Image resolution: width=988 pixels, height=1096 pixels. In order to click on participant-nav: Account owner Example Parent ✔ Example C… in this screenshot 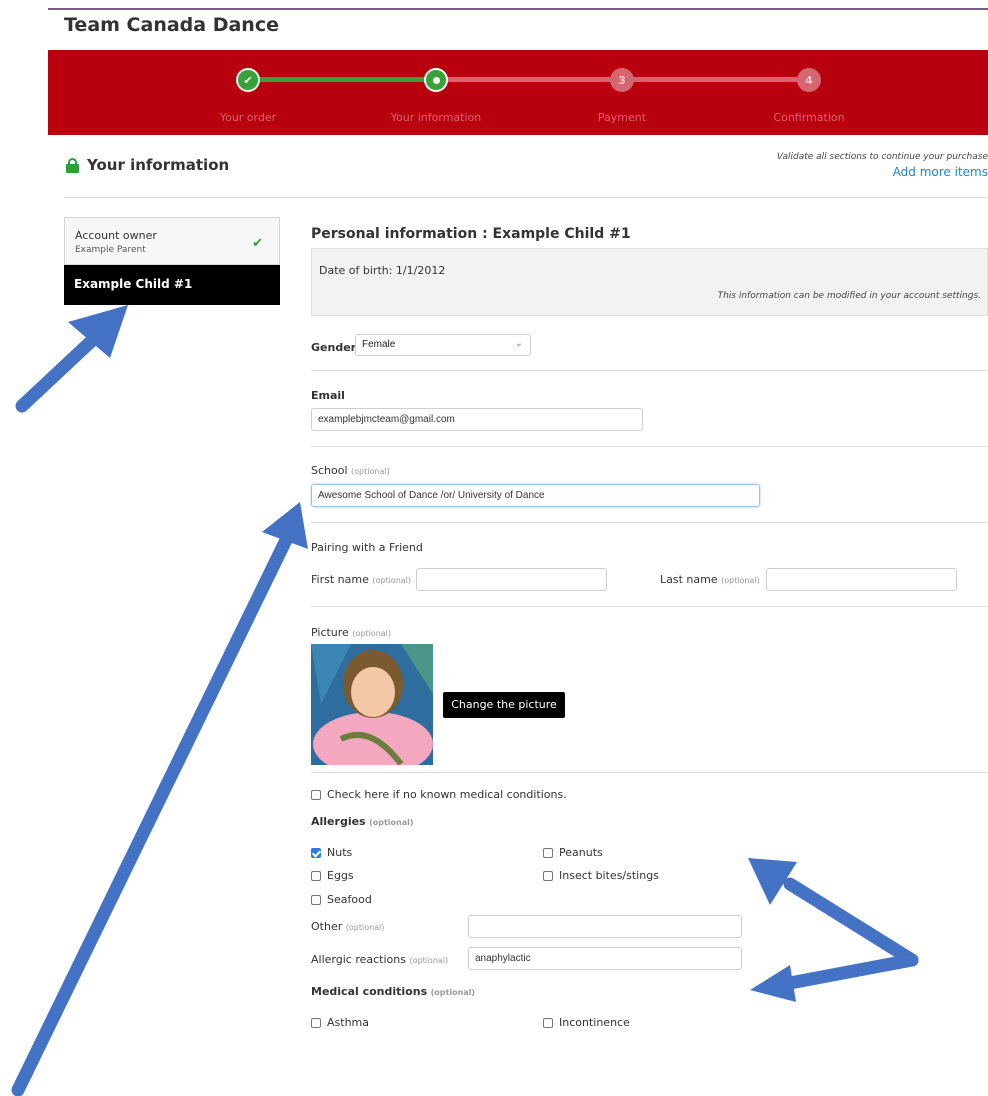, I will do `click(172, 261)`.